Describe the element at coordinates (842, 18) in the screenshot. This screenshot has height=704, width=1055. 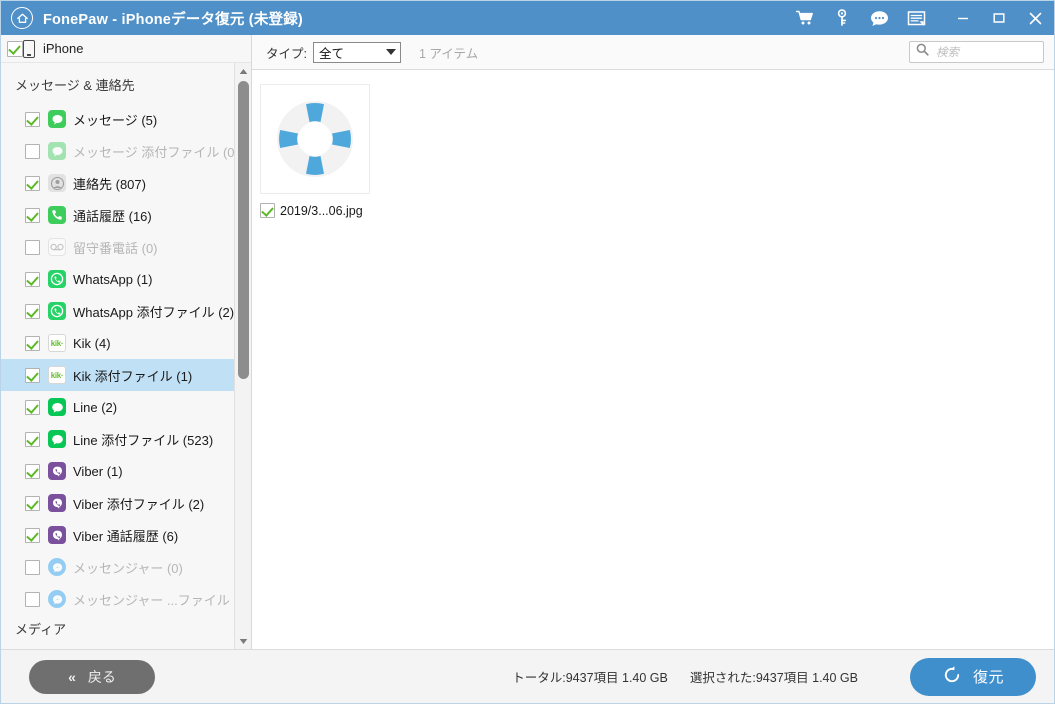
I see `key-icon` at that location.